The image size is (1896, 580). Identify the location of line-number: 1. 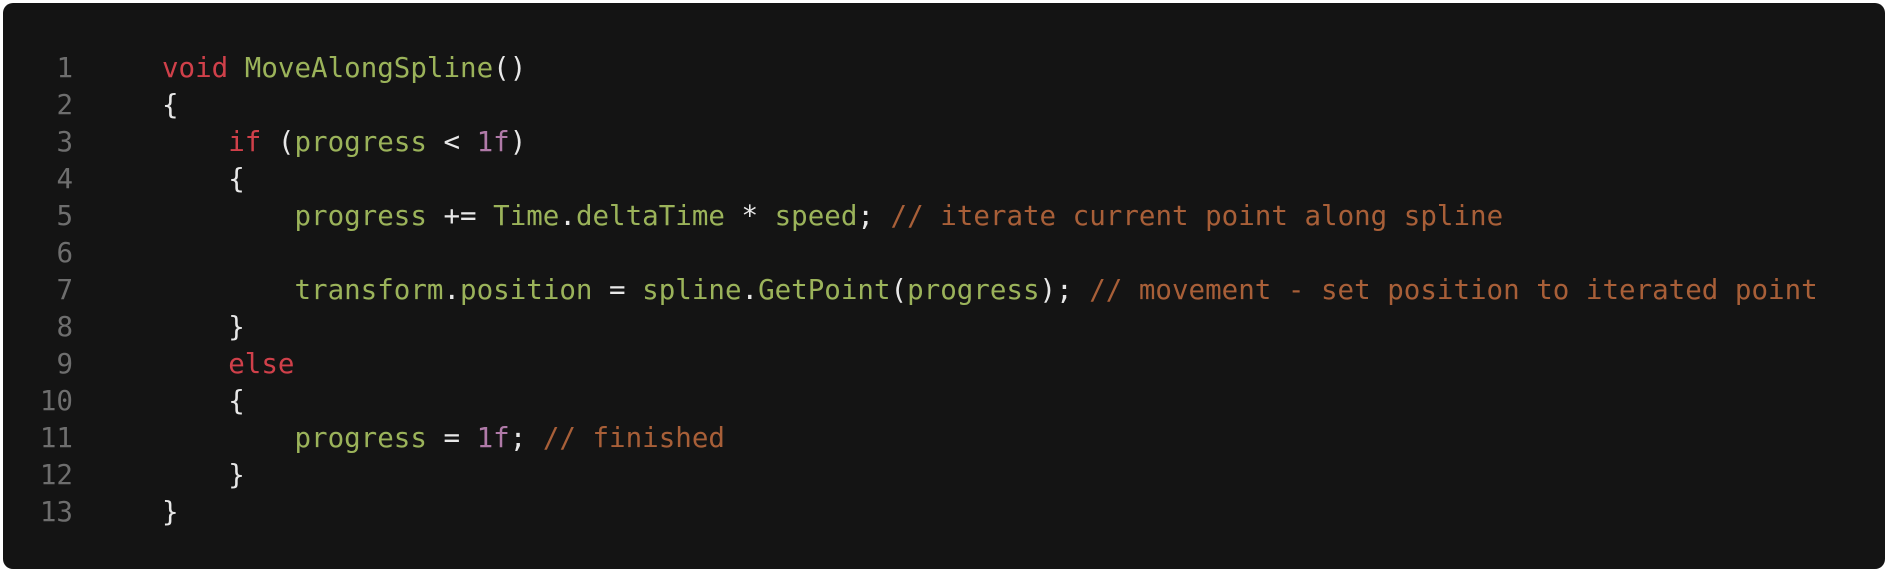
(64, 68).